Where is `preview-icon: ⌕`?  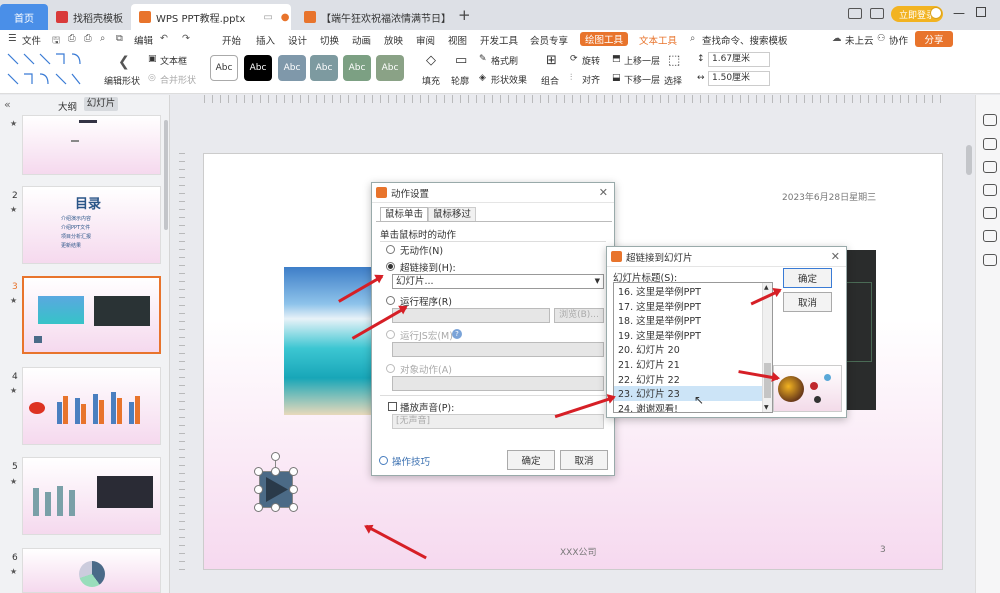 preview-icon: ⌕ is located at coordinates (102, 38).